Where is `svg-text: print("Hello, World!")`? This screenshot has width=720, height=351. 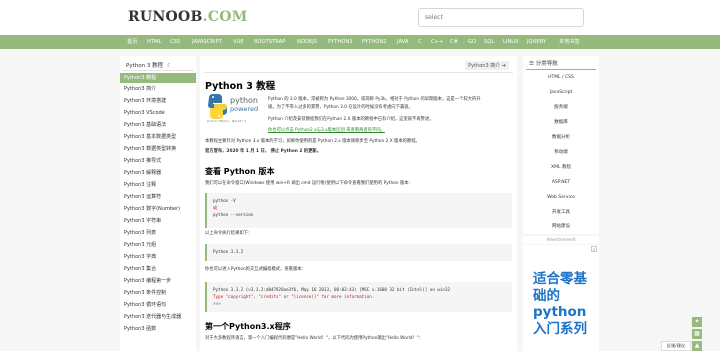
svg-text: print("Hello, World!") is located at coordinates (227, 121).